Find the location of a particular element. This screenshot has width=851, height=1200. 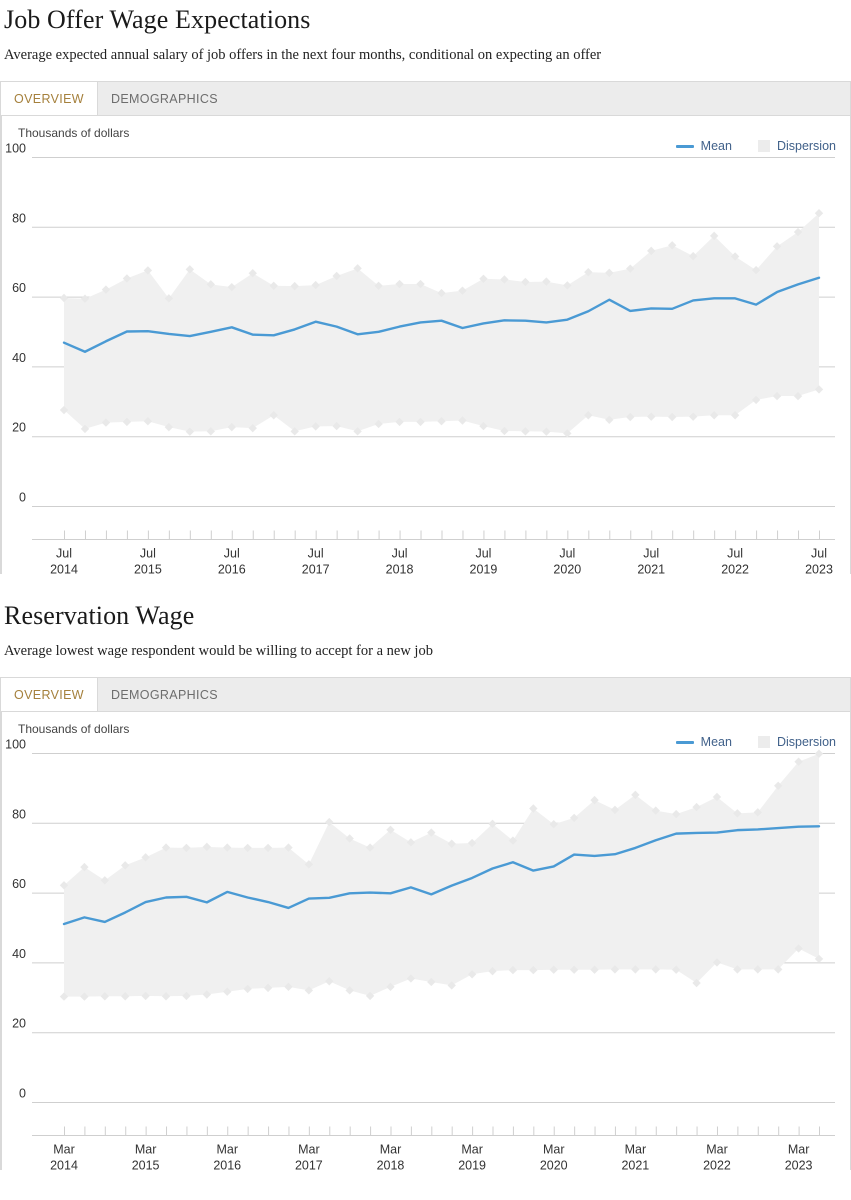

tab-overview: OVERVIEW is located at coordinates (49, 98).